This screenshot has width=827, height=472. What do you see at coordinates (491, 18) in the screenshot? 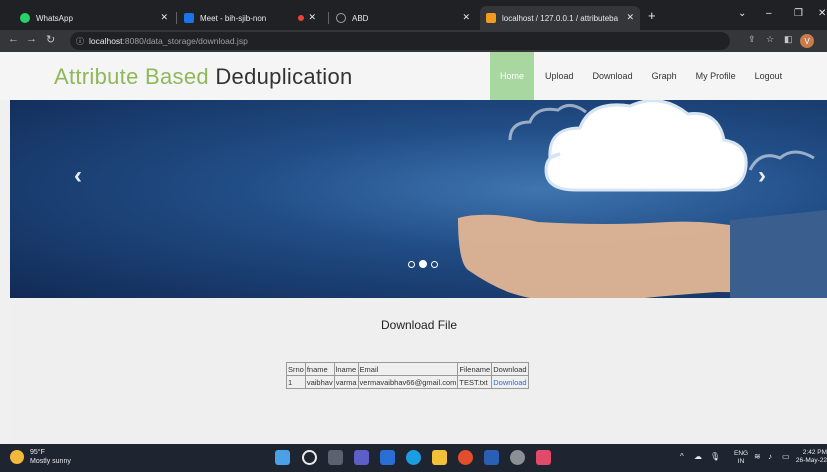
I see `phpmyadmin-icon` at bounding box center [491, 18].